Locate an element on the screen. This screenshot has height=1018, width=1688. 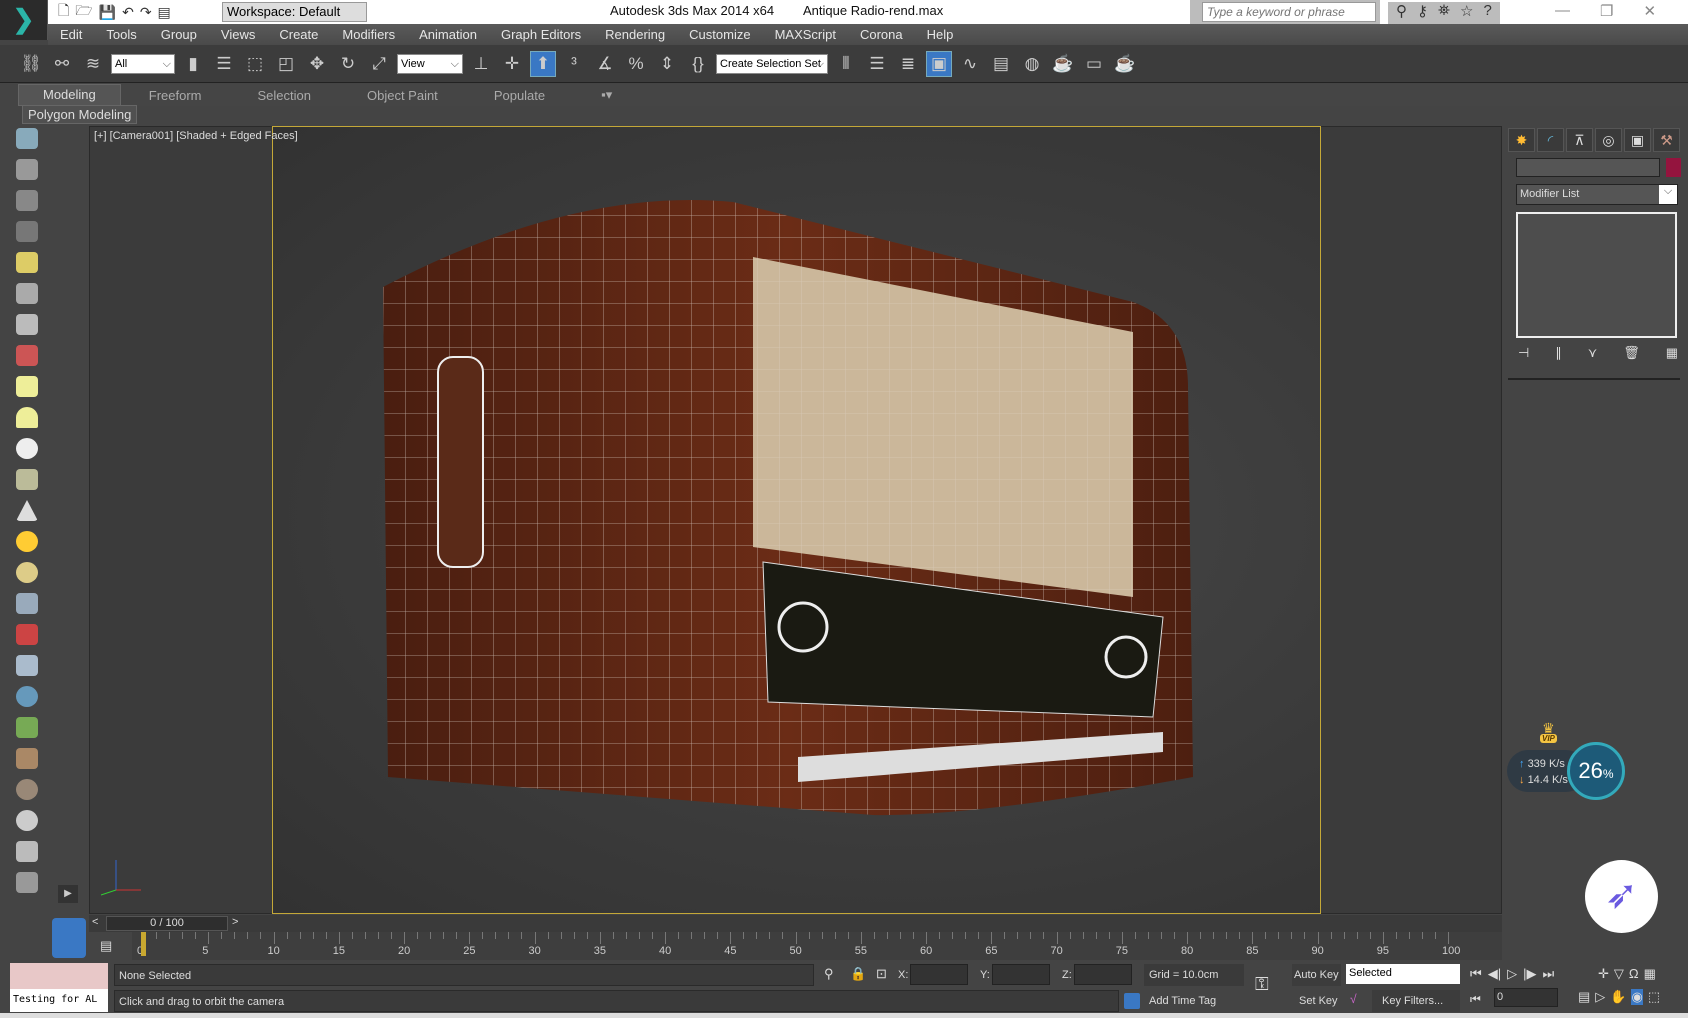
menu-graph-editors: Graph Editors is located at coordinates (541, 34).